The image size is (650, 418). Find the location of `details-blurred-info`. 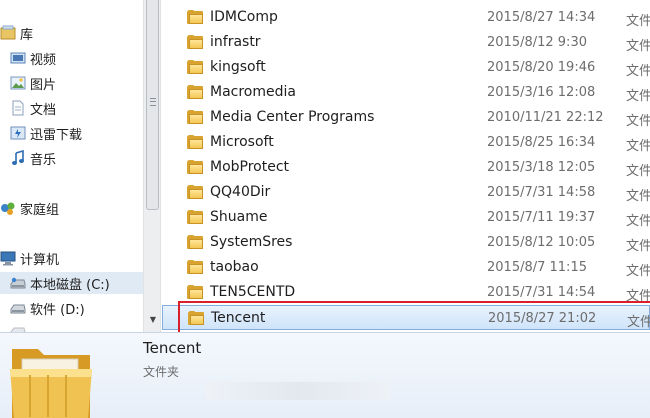

details-blurred-info is located at coordinates (298, 391).